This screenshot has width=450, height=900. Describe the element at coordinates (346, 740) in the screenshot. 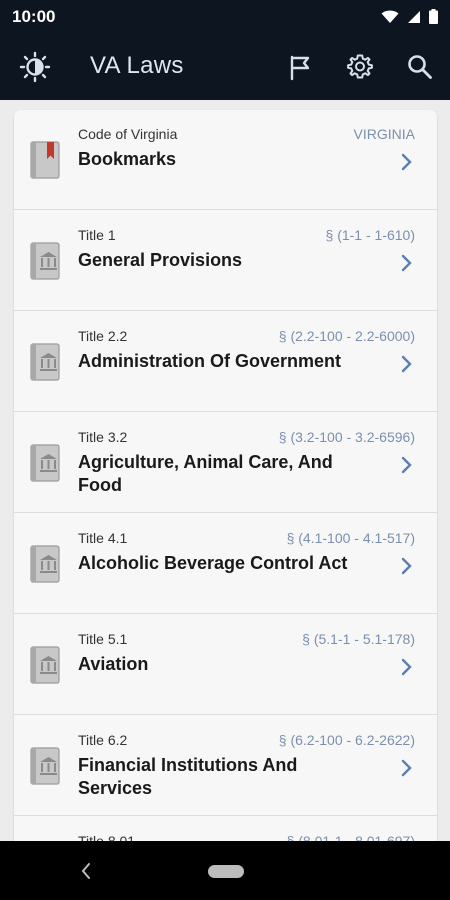

I see `item-range: § (6.2-100 - 6.2-2622)` at that location.